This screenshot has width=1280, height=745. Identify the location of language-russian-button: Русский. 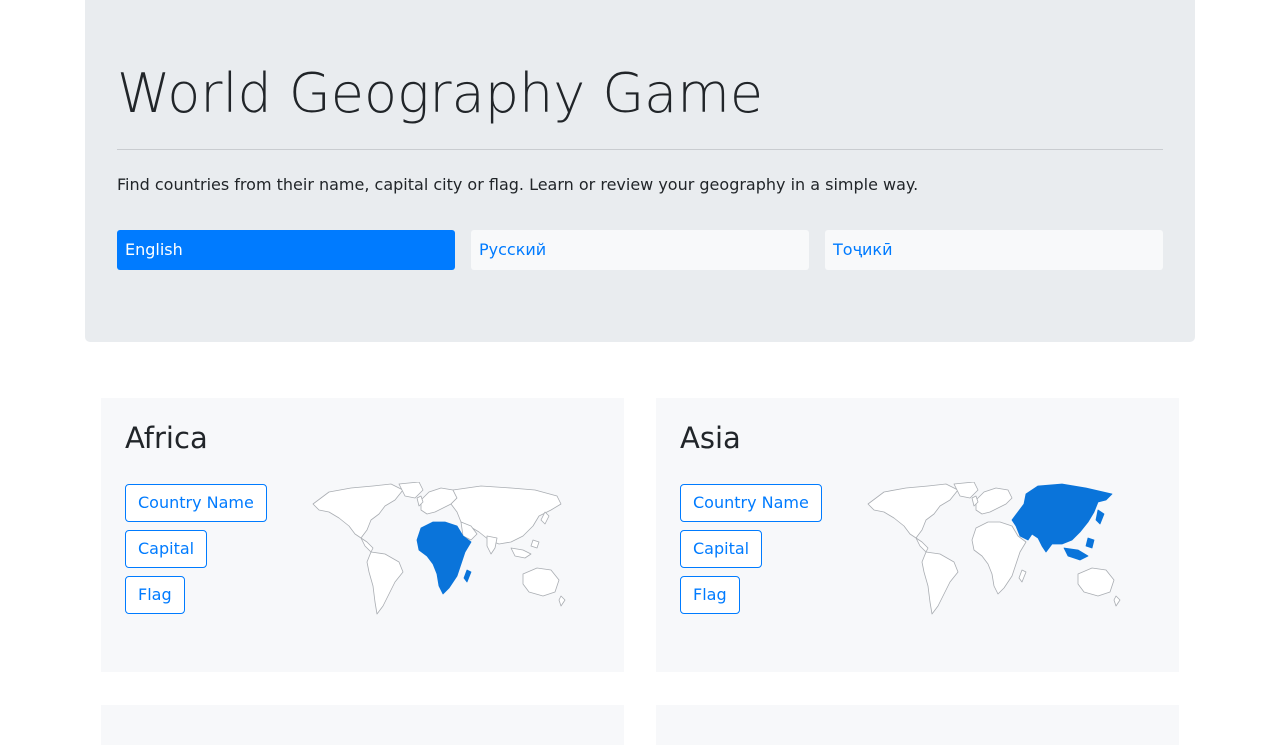
(640, 250).